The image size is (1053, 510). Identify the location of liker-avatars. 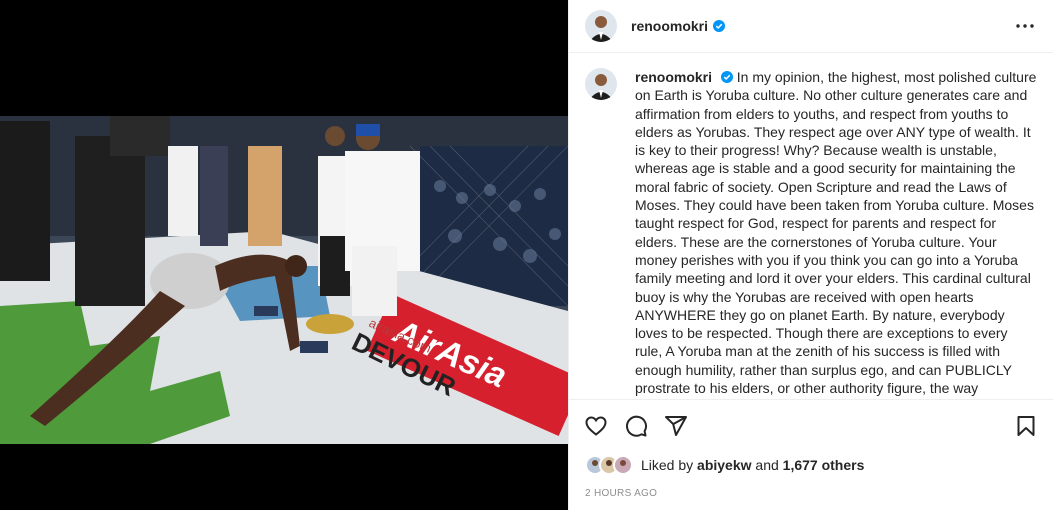
(609, 465).